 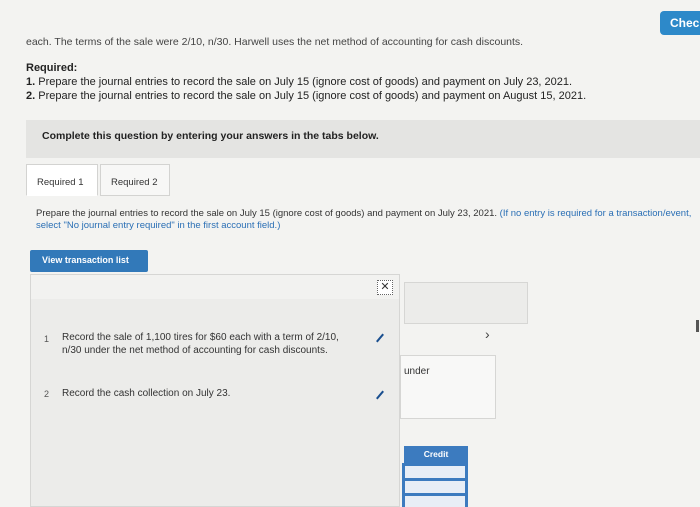 What do you see at coordinates (135, 180) in the screenshot?
I see `tab-required-2: Required 2` at bounding box center [135, 180].